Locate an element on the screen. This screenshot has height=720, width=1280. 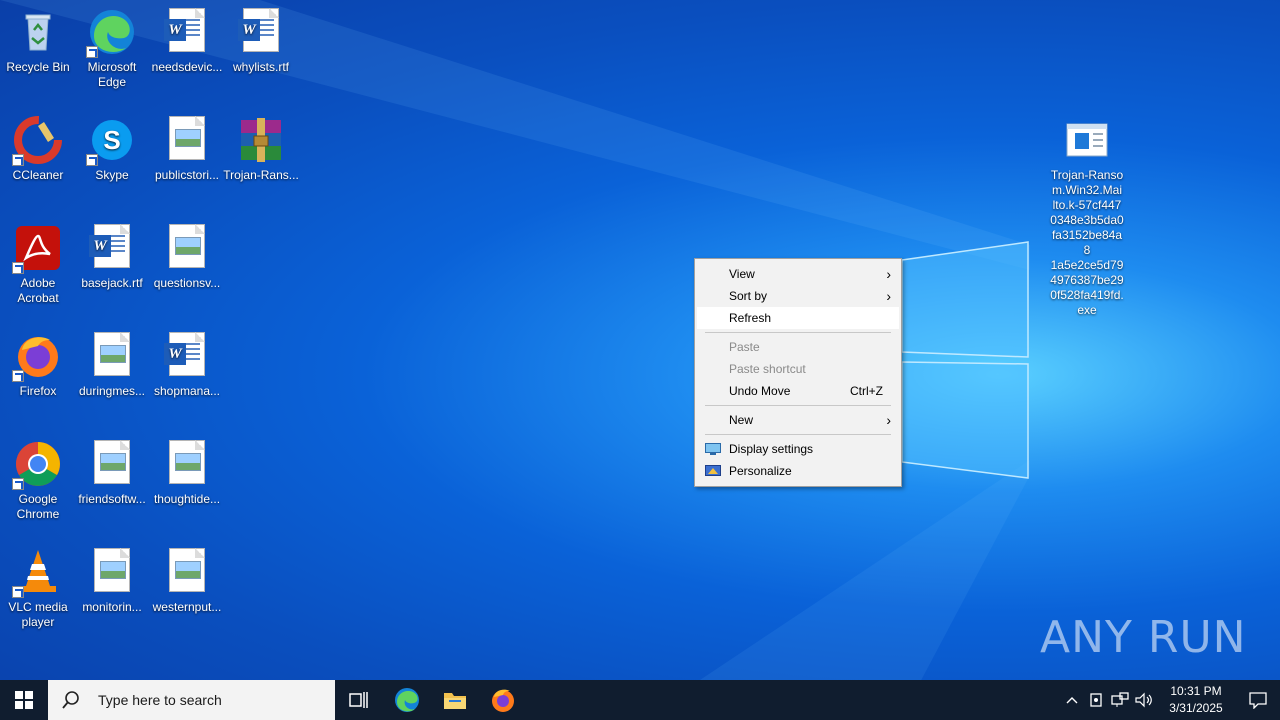
icon-label: Firefox is located at coordinates (38, 391).